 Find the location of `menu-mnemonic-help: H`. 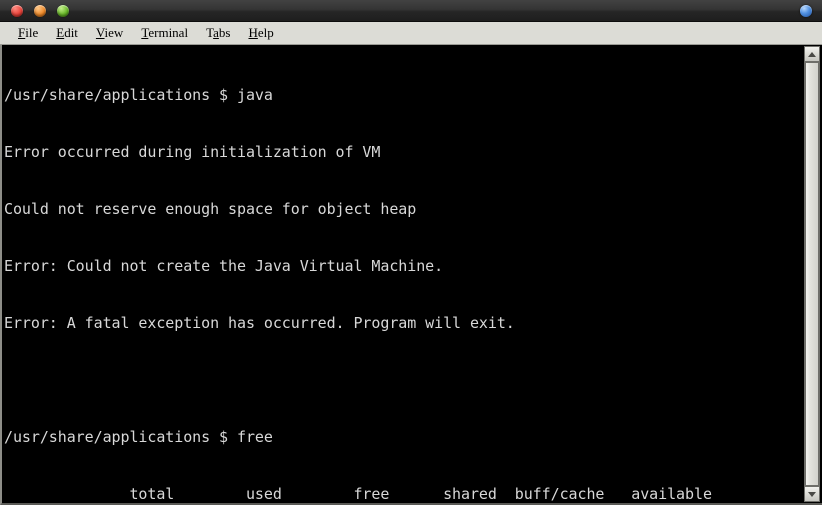

menu-mnemonic-help: H is located at coordinates (253, 32).